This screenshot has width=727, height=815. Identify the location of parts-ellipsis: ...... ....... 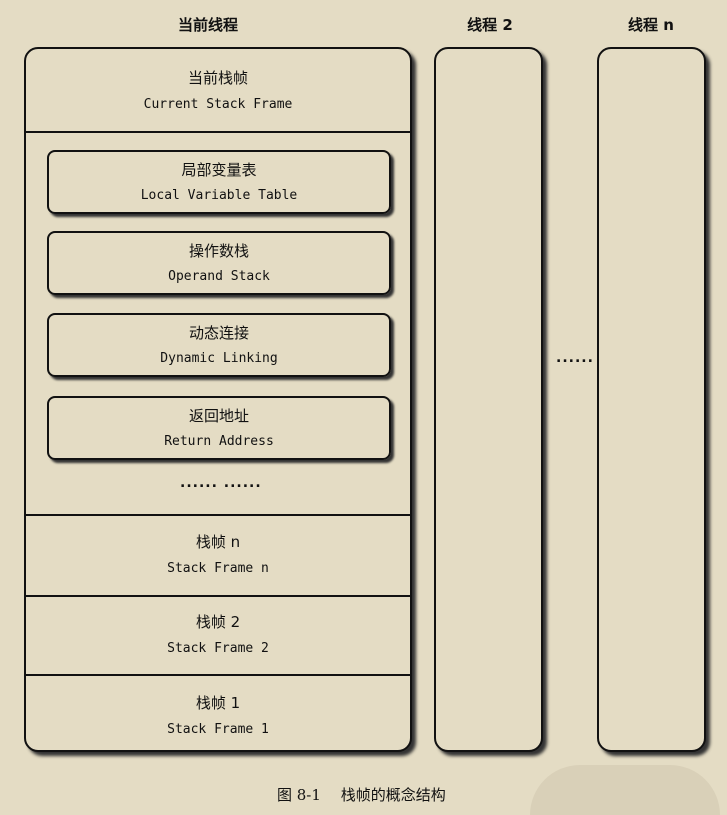
(221, 483).